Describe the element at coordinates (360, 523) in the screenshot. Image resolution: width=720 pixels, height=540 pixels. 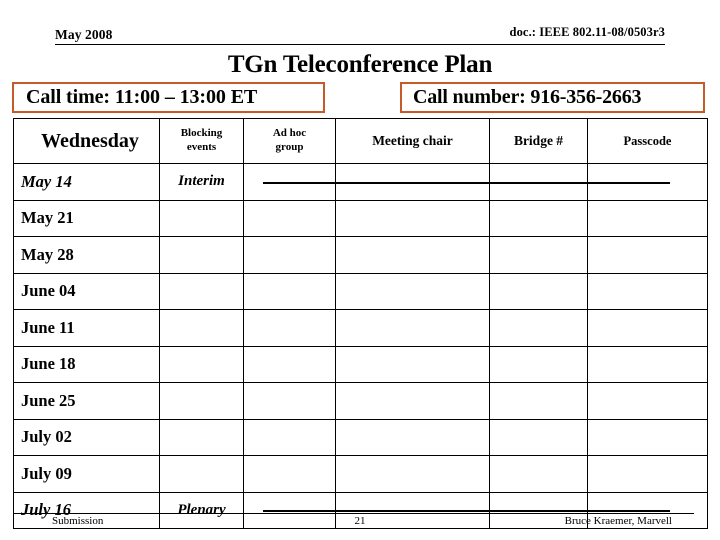
I see `footer: Submission 21 Bruce Kraemer, Marvell` at that location.